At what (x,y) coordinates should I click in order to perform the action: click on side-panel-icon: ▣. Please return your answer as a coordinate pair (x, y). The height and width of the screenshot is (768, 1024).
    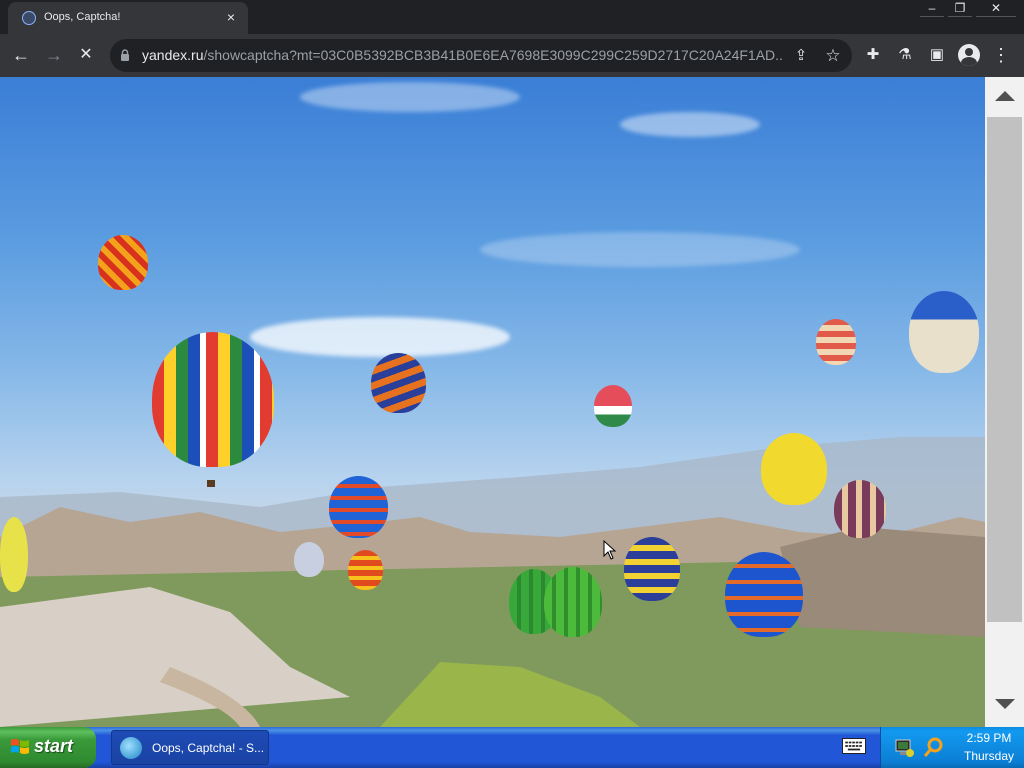
    Looking at the image, I should click on (937, 55).